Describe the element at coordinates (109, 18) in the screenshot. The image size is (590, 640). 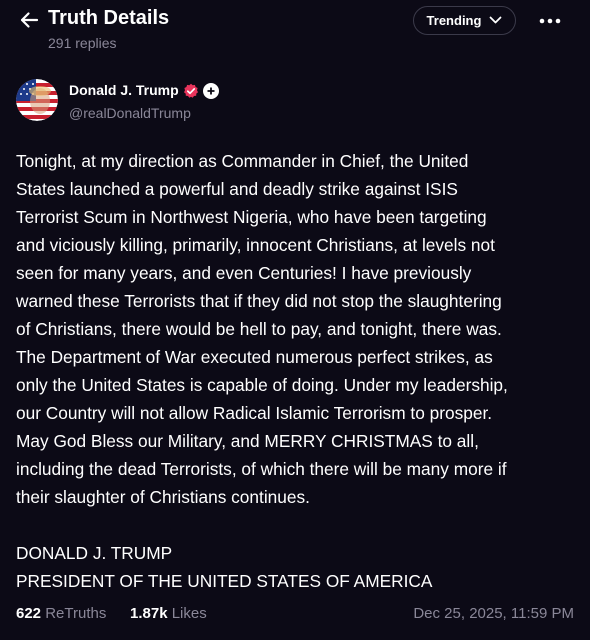
I see `page-title: Truth Details` at that location.